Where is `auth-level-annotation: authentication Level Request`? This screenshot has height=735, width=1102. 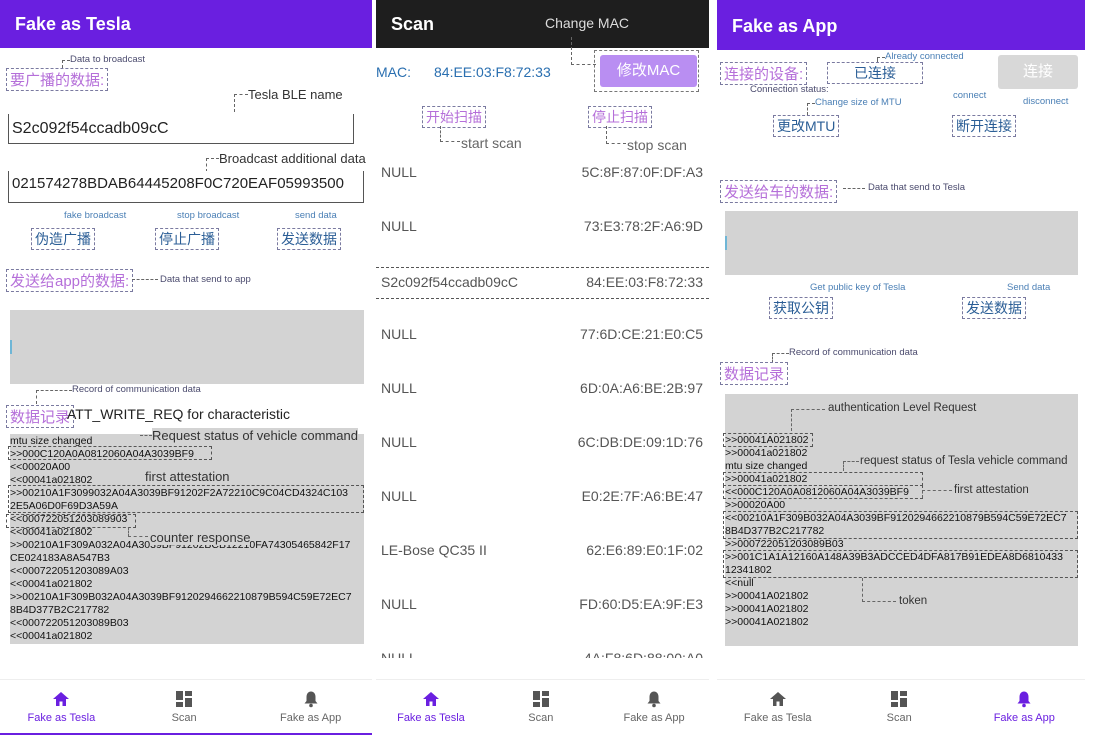
auth-level-annotation: authentication Level Request is located at coordinates (902, 408).